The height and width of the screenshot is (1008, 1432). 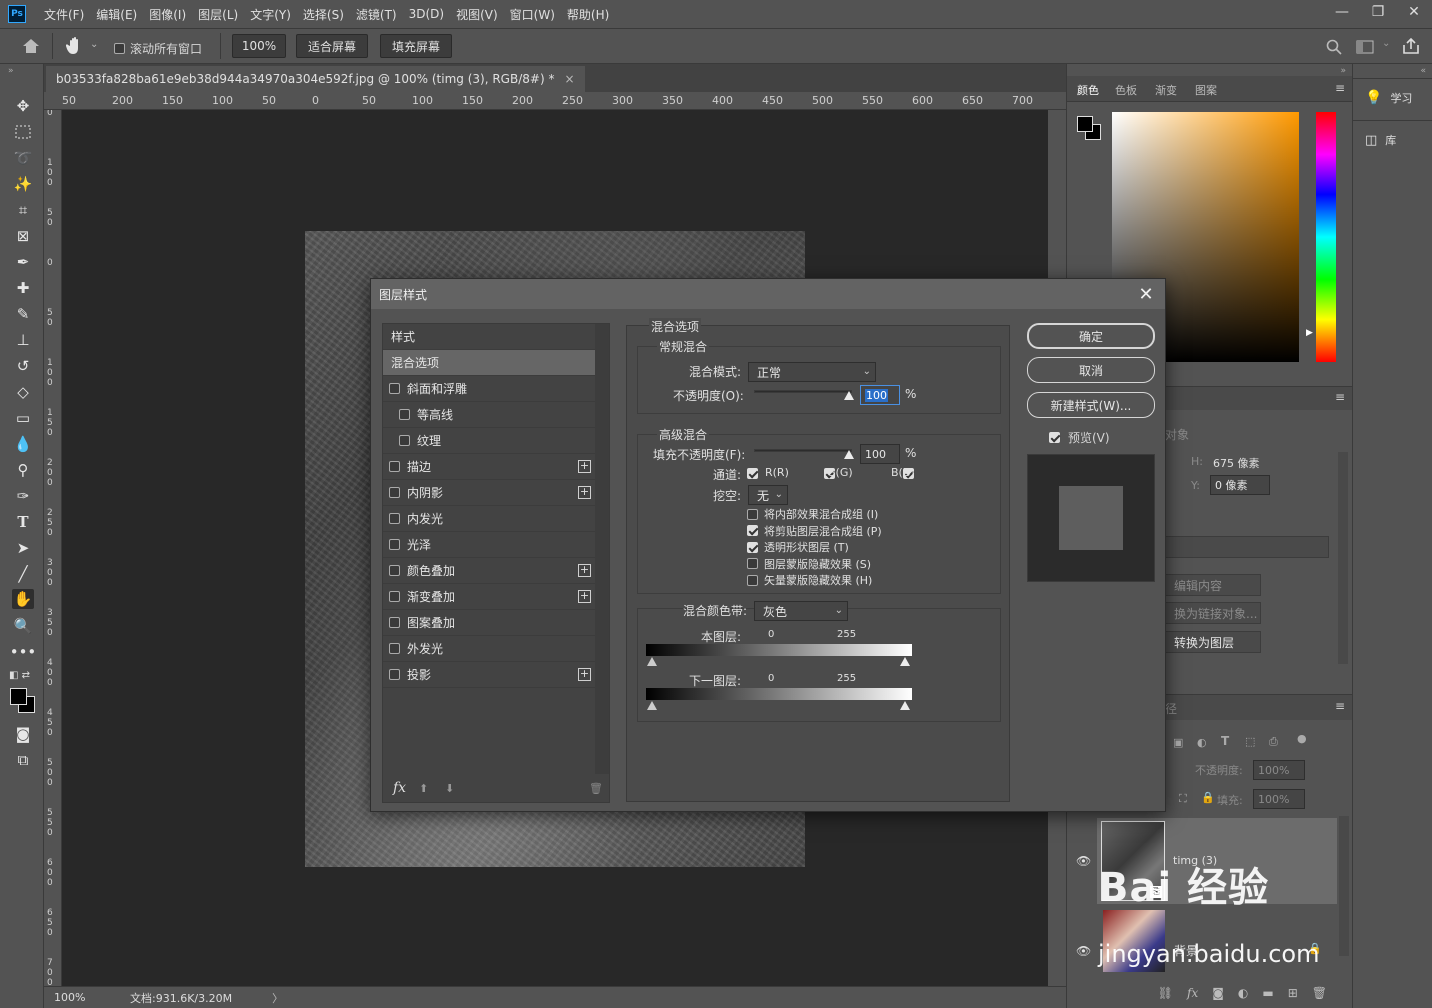 What do you see at coordinates (1279, 799) in the screenshot?
I see `layer-fill-input: 100%` at bounding box center [1279, 799].